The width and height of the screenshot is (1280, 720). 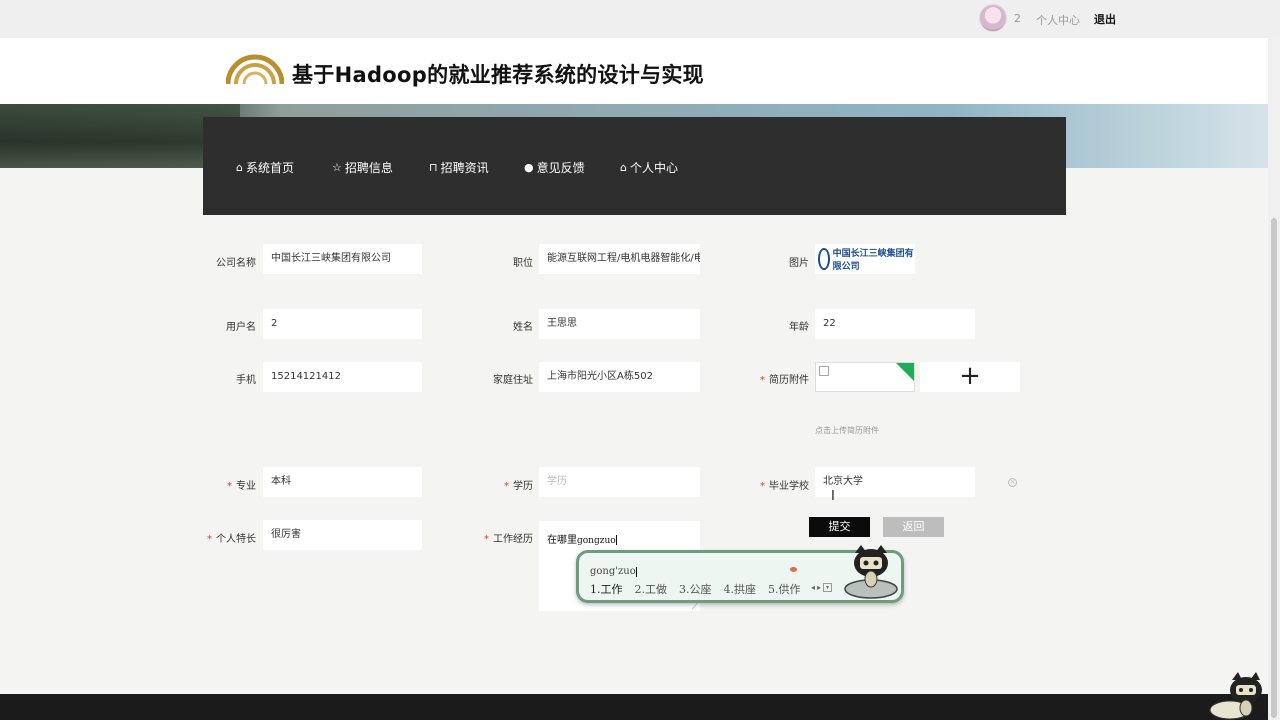 I want to click on top-bar: 2 个人中心 退出, so click(x=640, y=19).